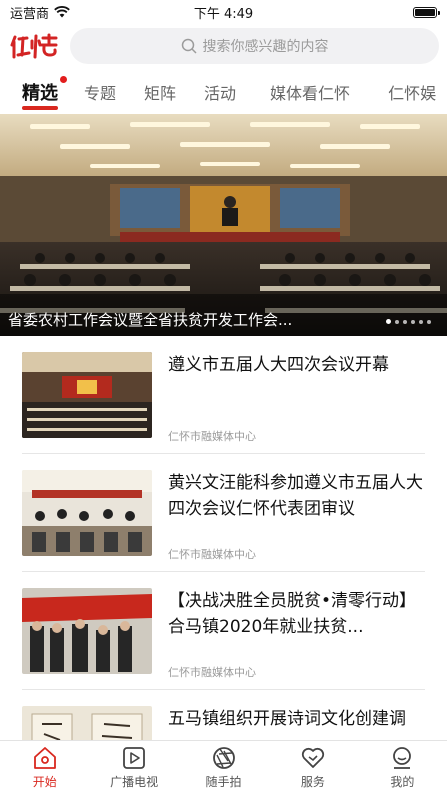 The height and width of the screenshot is (794, 447). I want to click on tab-label: 活动, so click(220, 93).